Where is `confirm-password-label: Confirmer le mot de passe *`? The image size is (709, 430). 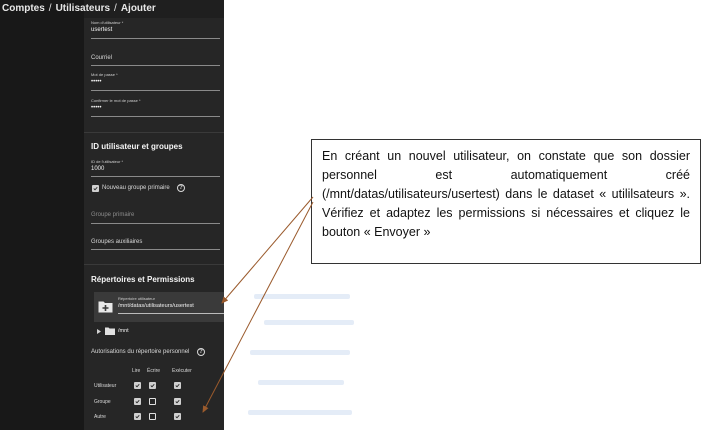 confirm-password-label: Confirmer le mot de passe * is located at coordinates (116, 100).